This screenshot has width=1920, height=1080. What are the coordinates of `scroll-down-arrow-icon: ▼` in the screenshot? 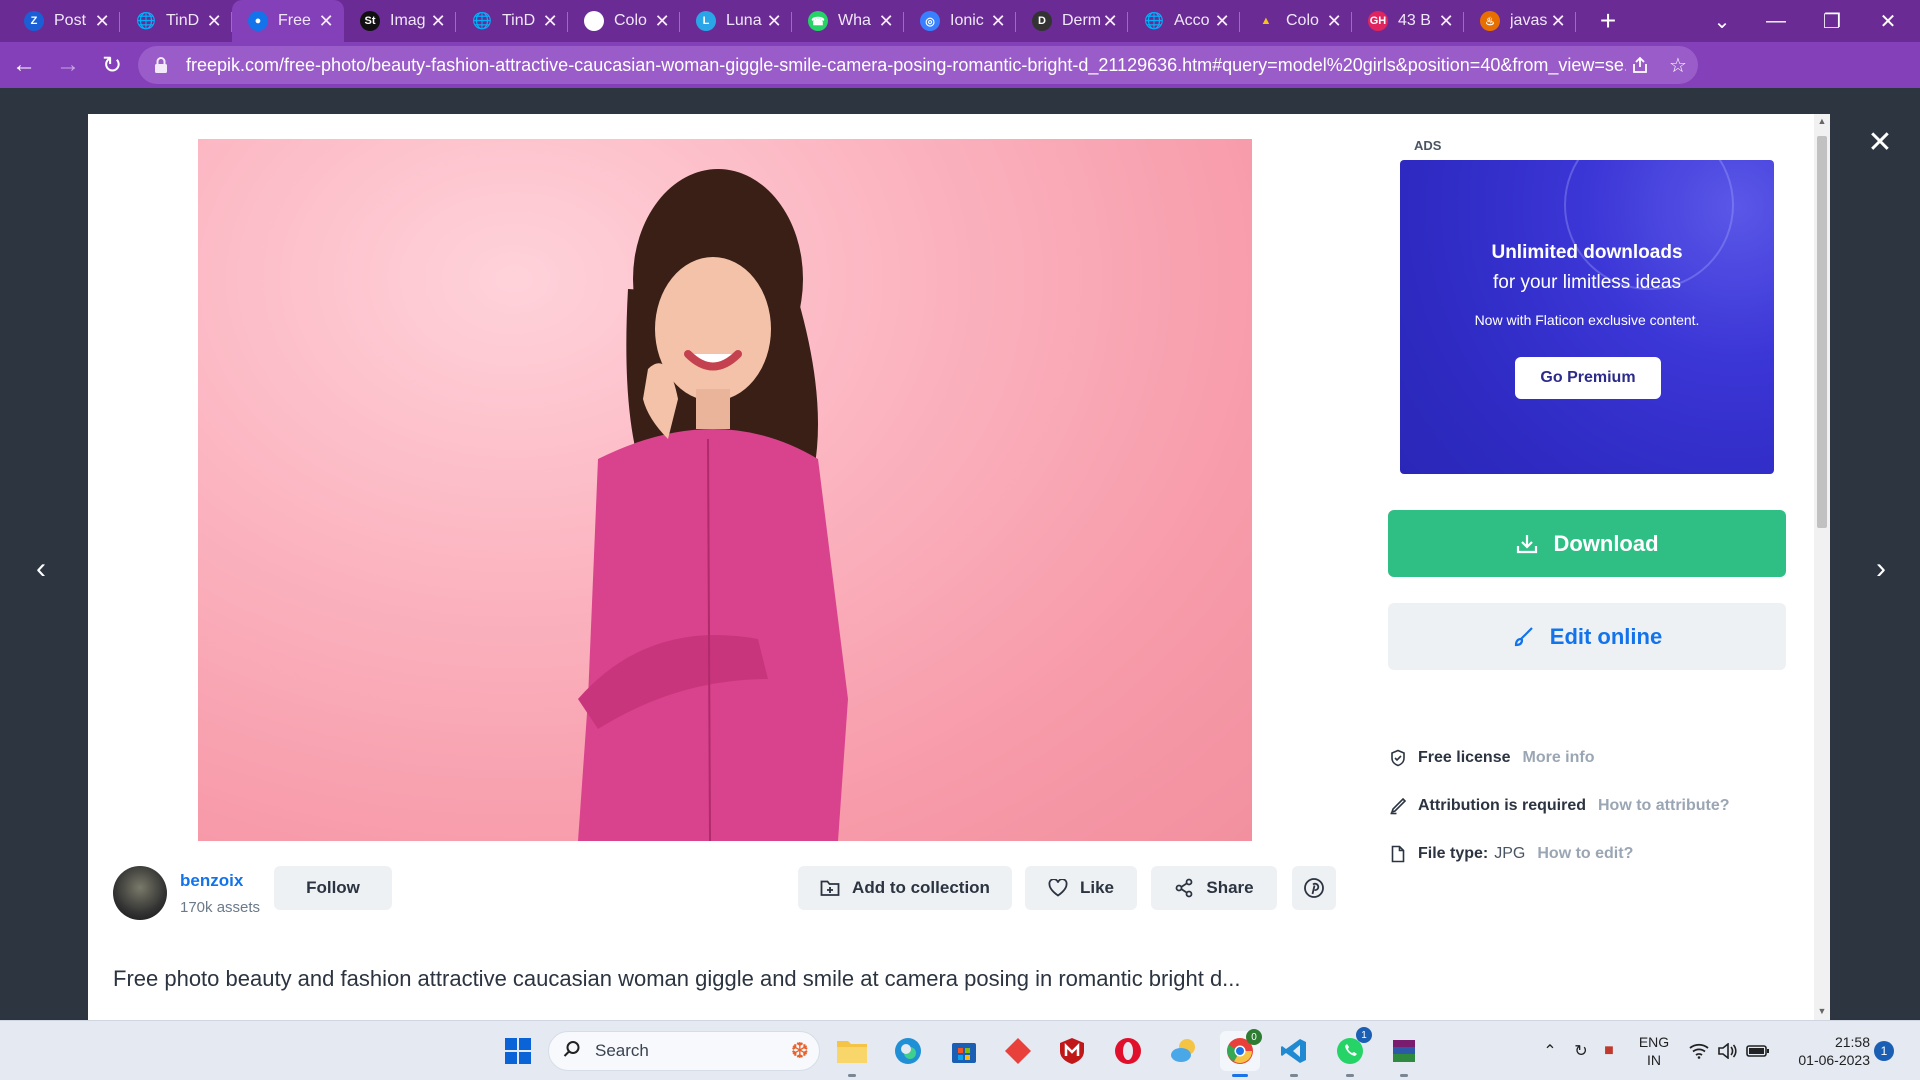 It's located at (1822, 1012).